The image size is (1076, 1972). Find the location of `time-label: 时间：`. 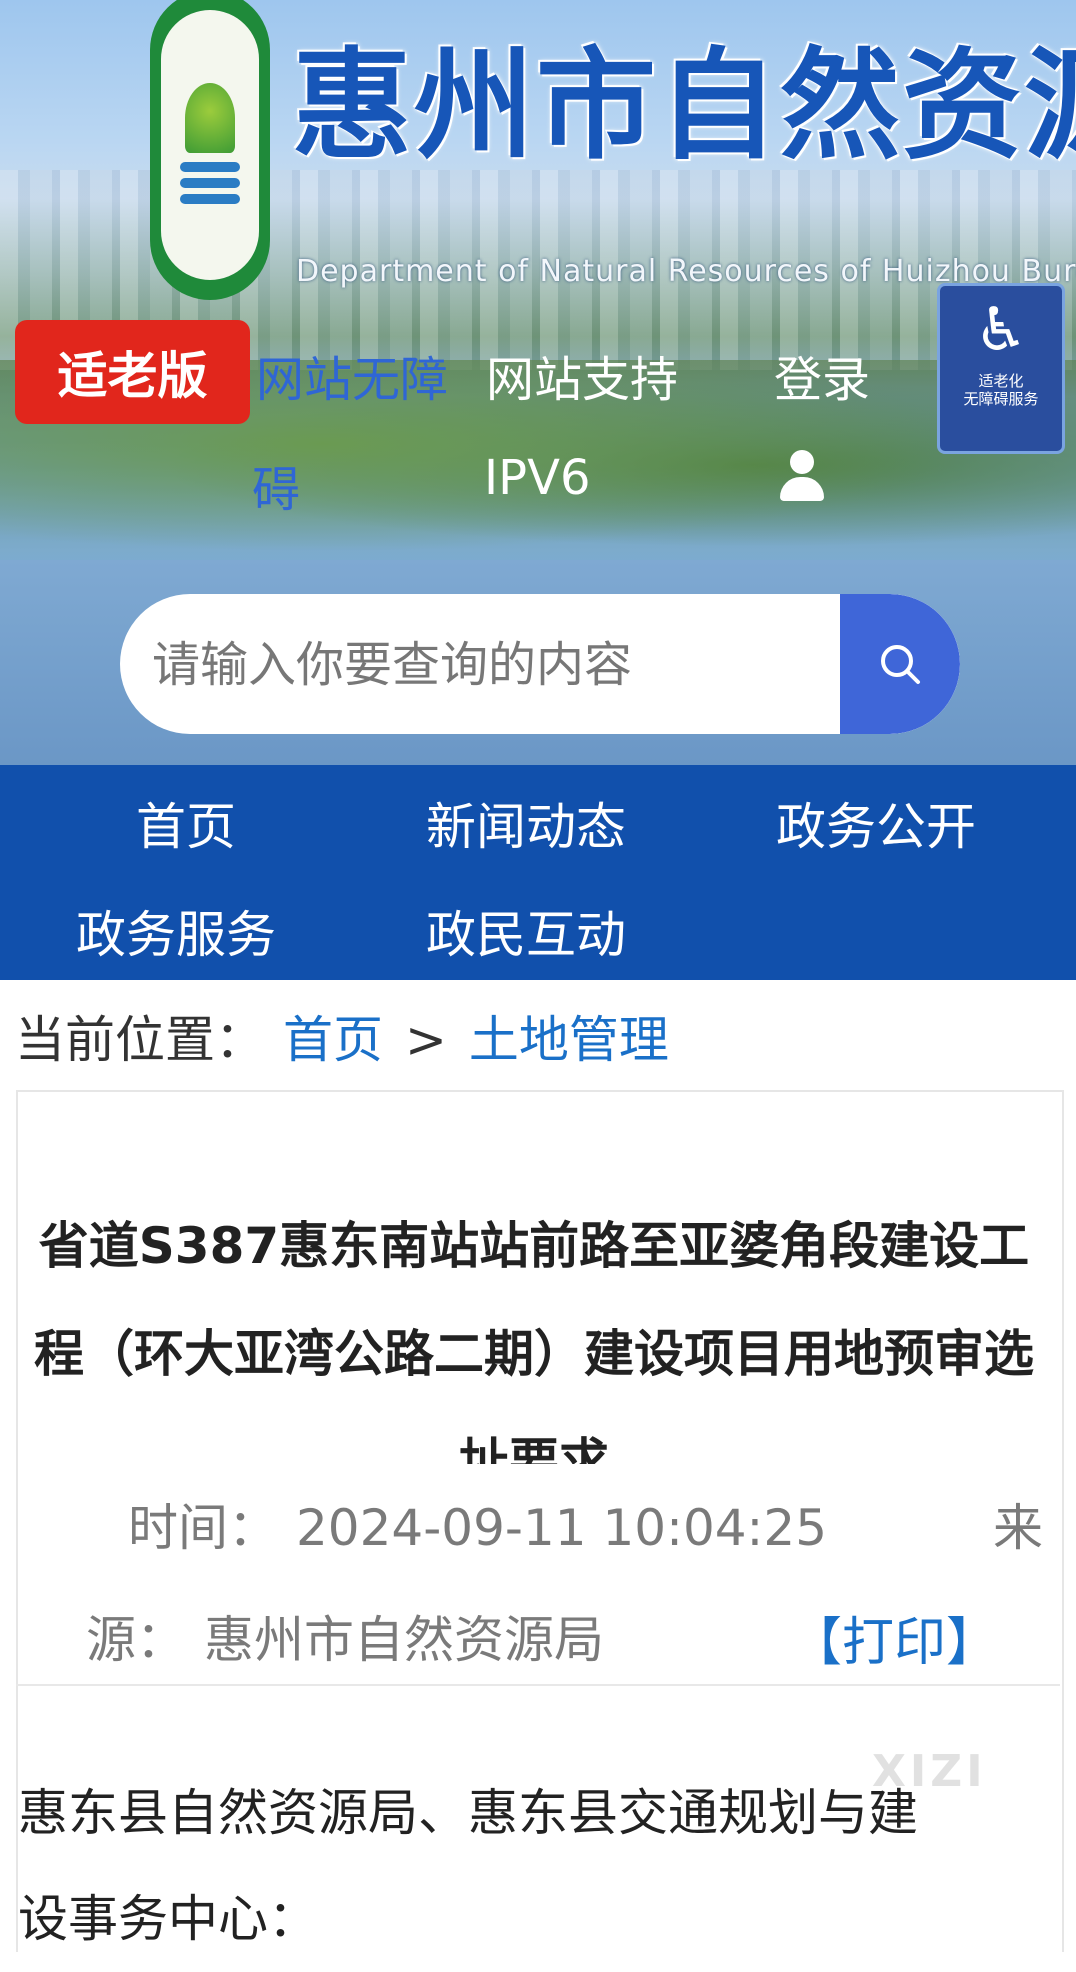

time-label: 时间： is located at coordinates (203, 1528).